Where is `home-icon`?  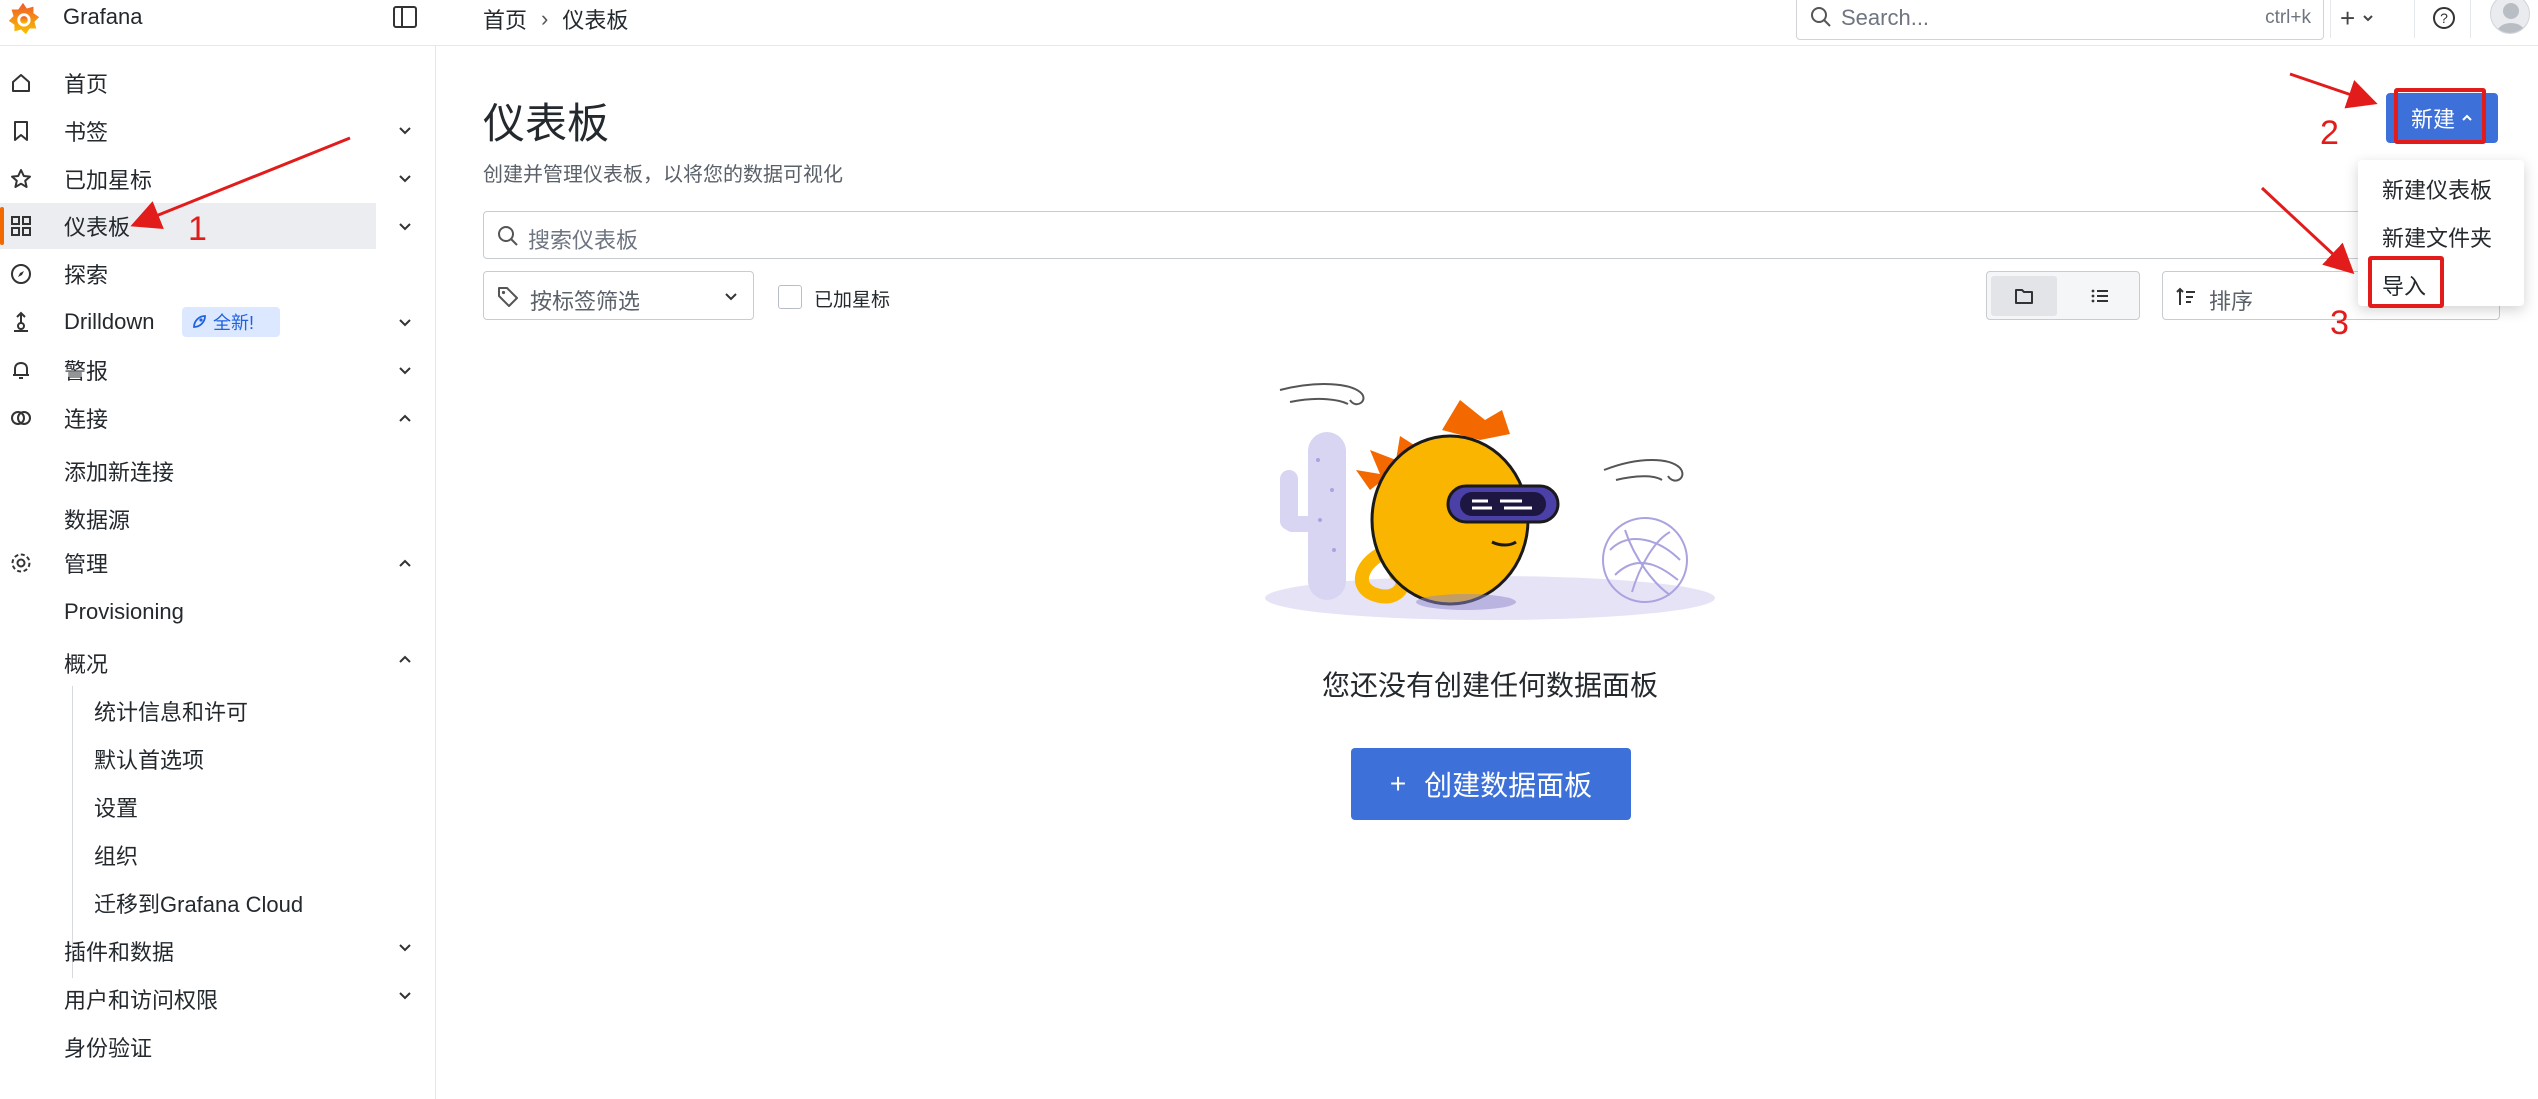
home-icon is located at coordinates (21, 83).